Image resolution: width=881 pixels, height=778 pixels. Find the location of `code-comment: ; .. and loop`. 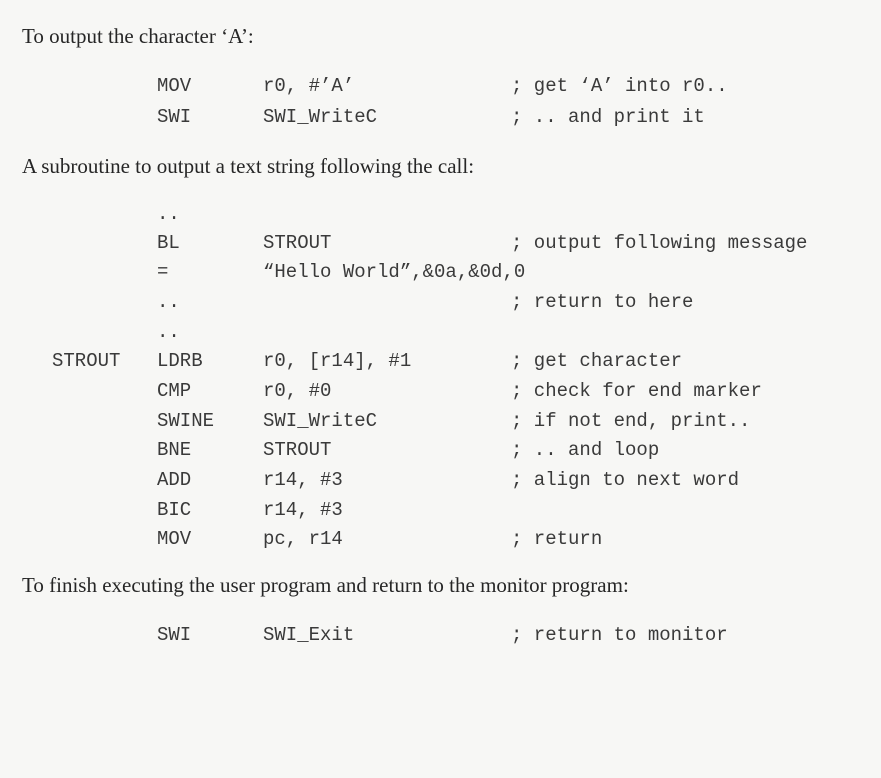

code-comment: ; .. and loop is located at coordinates (585, 450).